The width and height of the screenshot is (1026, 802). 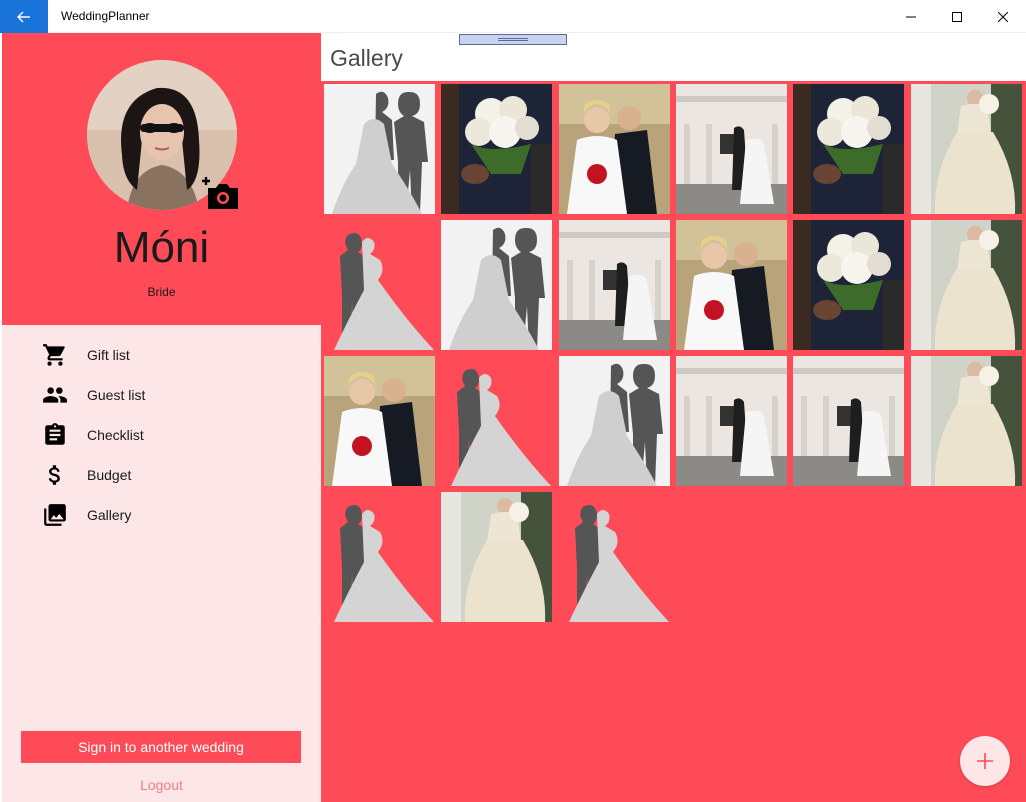 I want to click on profile-header: Móni Bride, so click(x=161, y=179).